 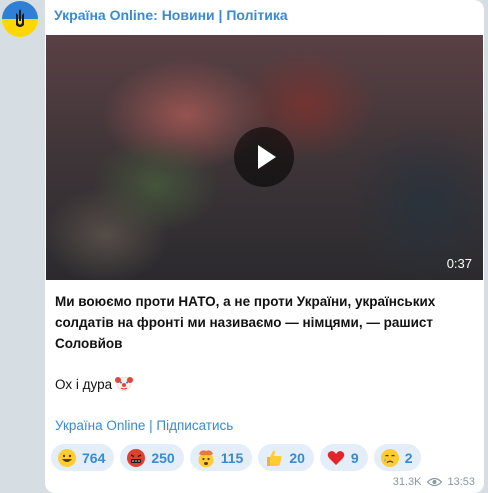 What do you see at coordinates (136, 457) in the screenshot?
I see `face-with-symbols-on-mouth-icon` at bounding box center [136, 457].